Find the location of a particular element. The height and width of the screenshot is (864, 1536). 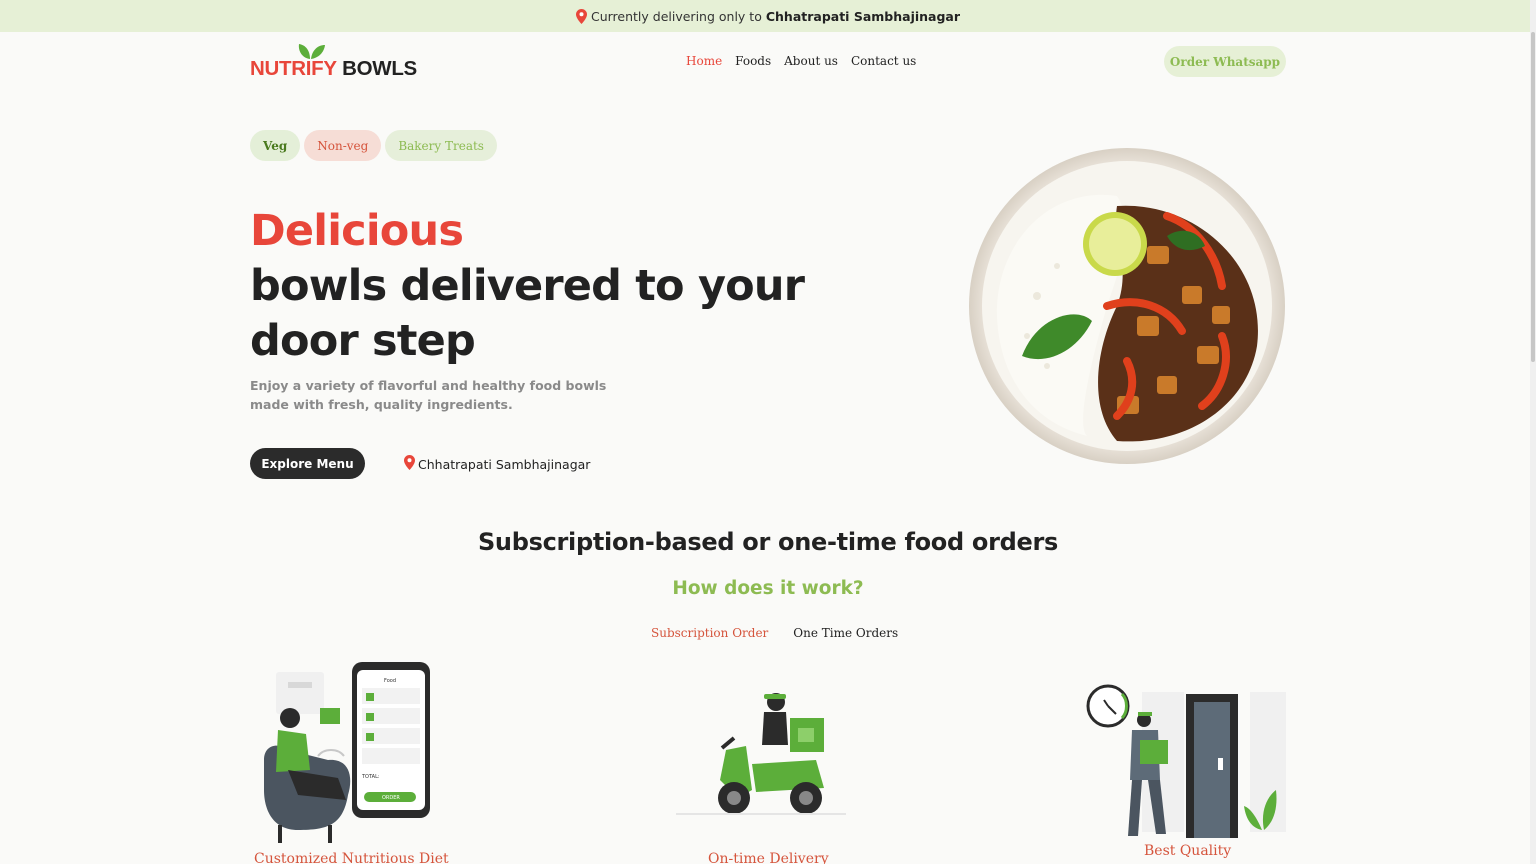

tab-one-time-orders: One Time Orders is located at coordinates (845, 633).